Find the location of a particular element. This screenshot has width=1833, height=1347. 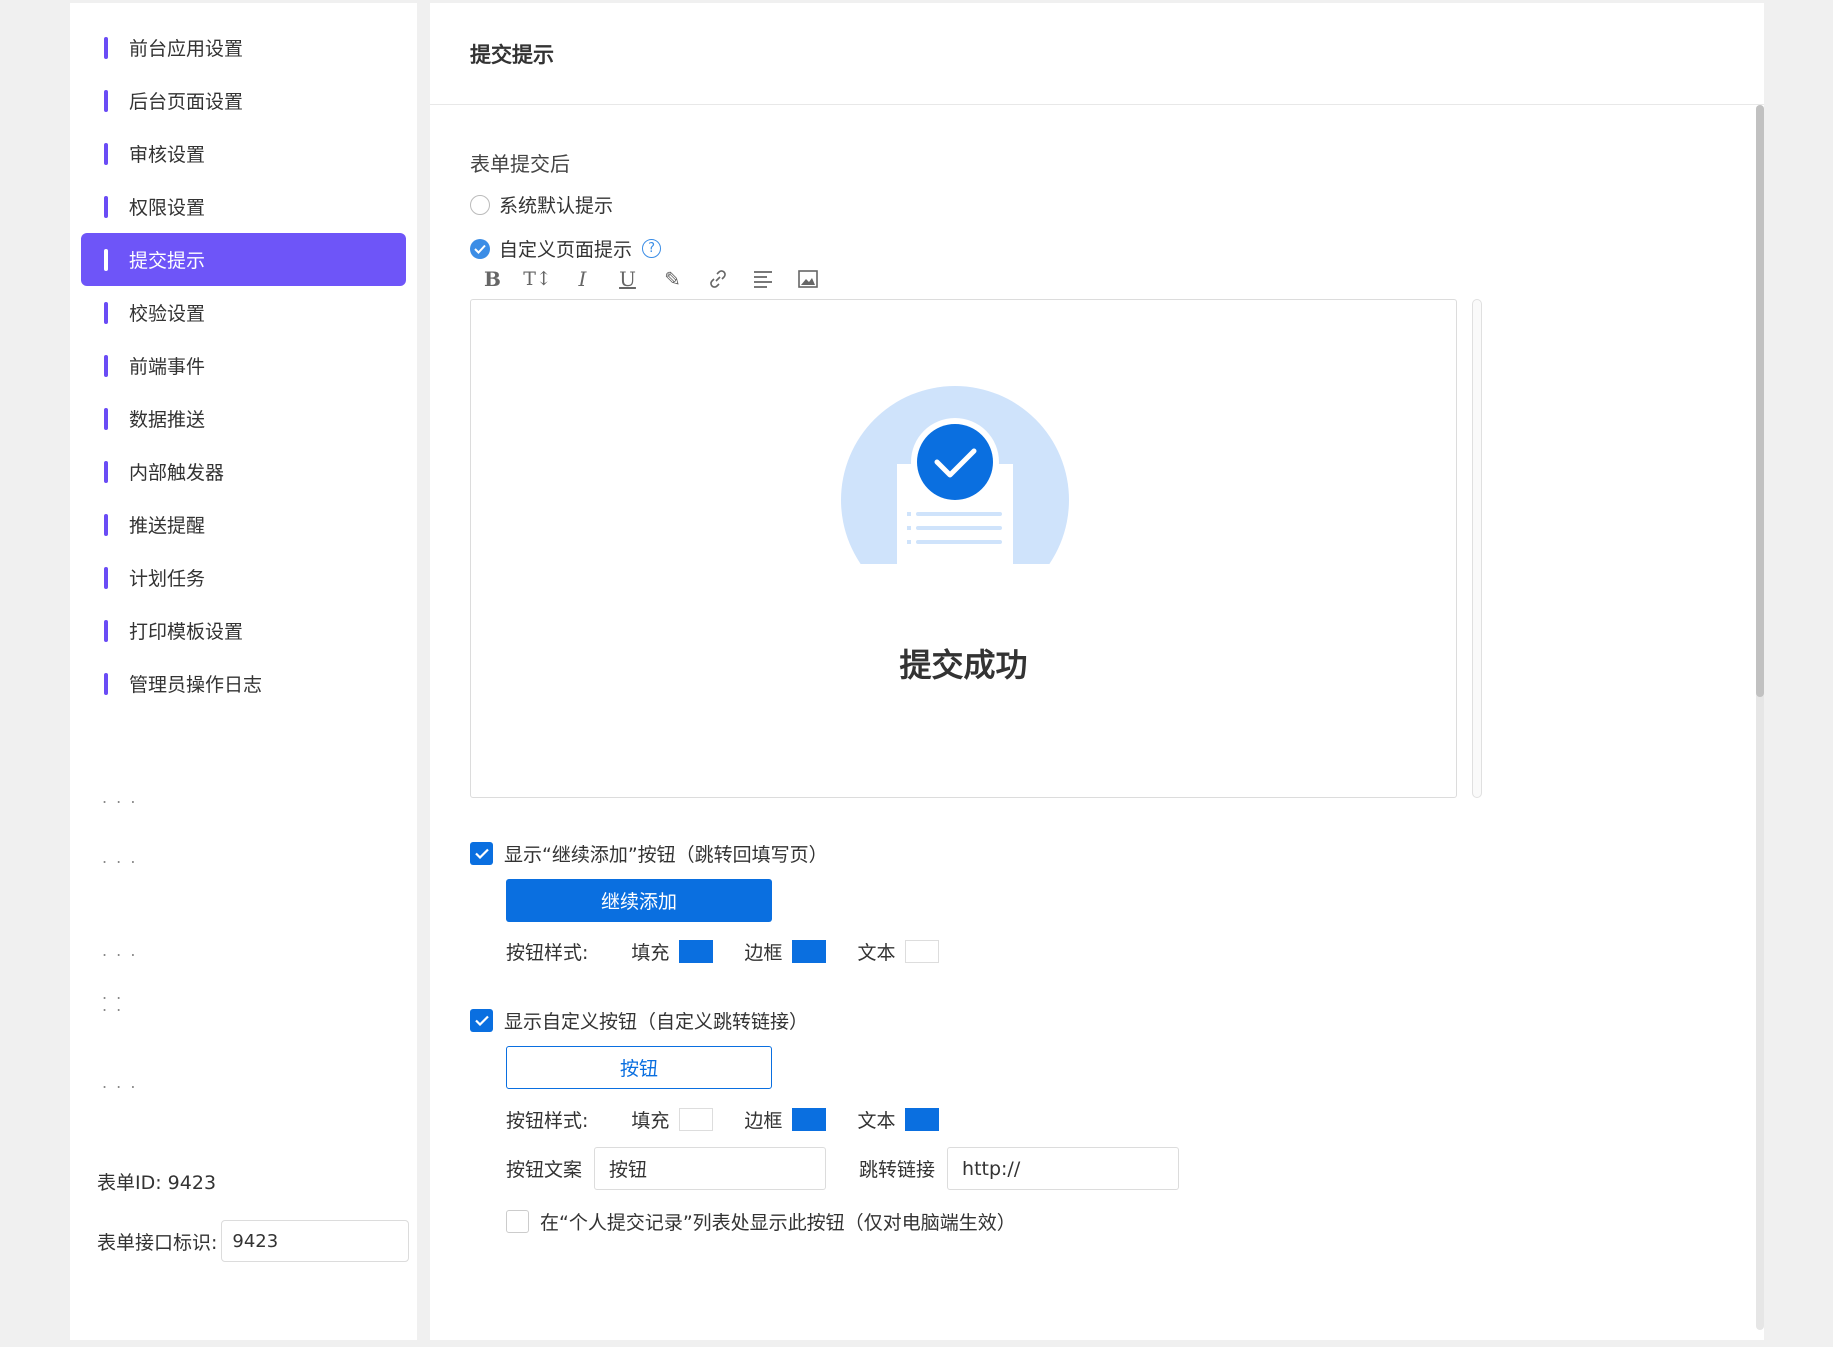

radio-unchecked-icon is located at coordinates (480, 204).